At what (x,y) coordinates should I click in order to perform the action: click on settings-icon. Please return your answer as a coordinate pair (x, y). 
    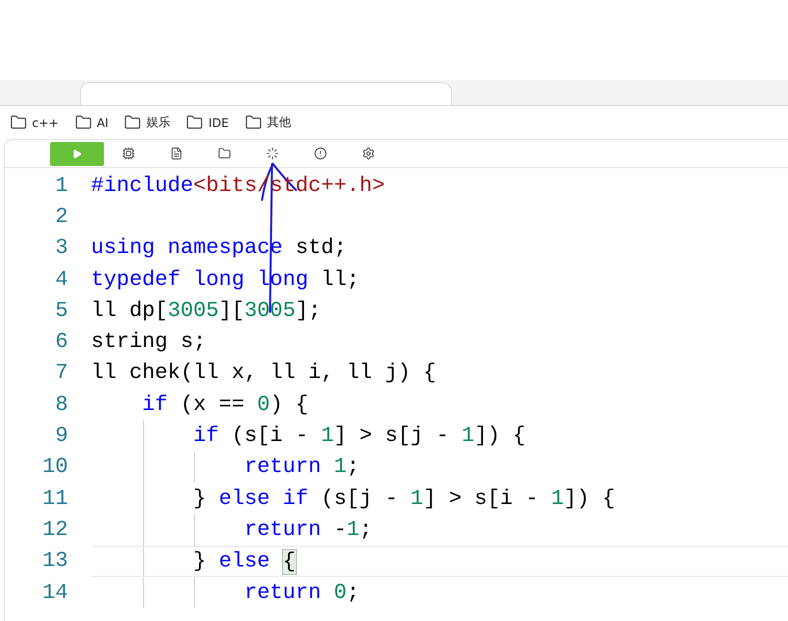
    Looking at the image, I should click on (368, 153).